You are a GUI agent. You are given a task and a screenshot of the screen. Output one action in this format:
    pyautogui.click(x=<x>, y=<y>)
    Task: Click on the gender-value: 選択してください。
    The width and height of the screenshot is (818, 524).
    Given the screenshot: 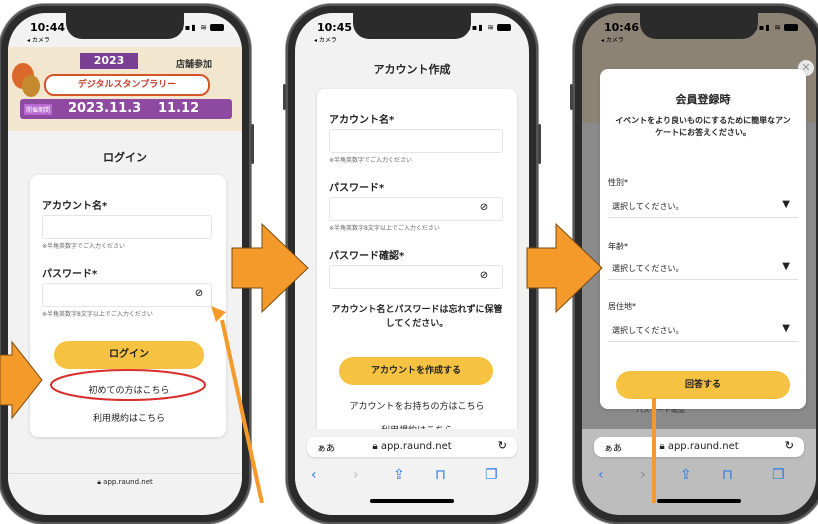 What is the action you would take?
    pyautogui.click(x=648, y=206)
    